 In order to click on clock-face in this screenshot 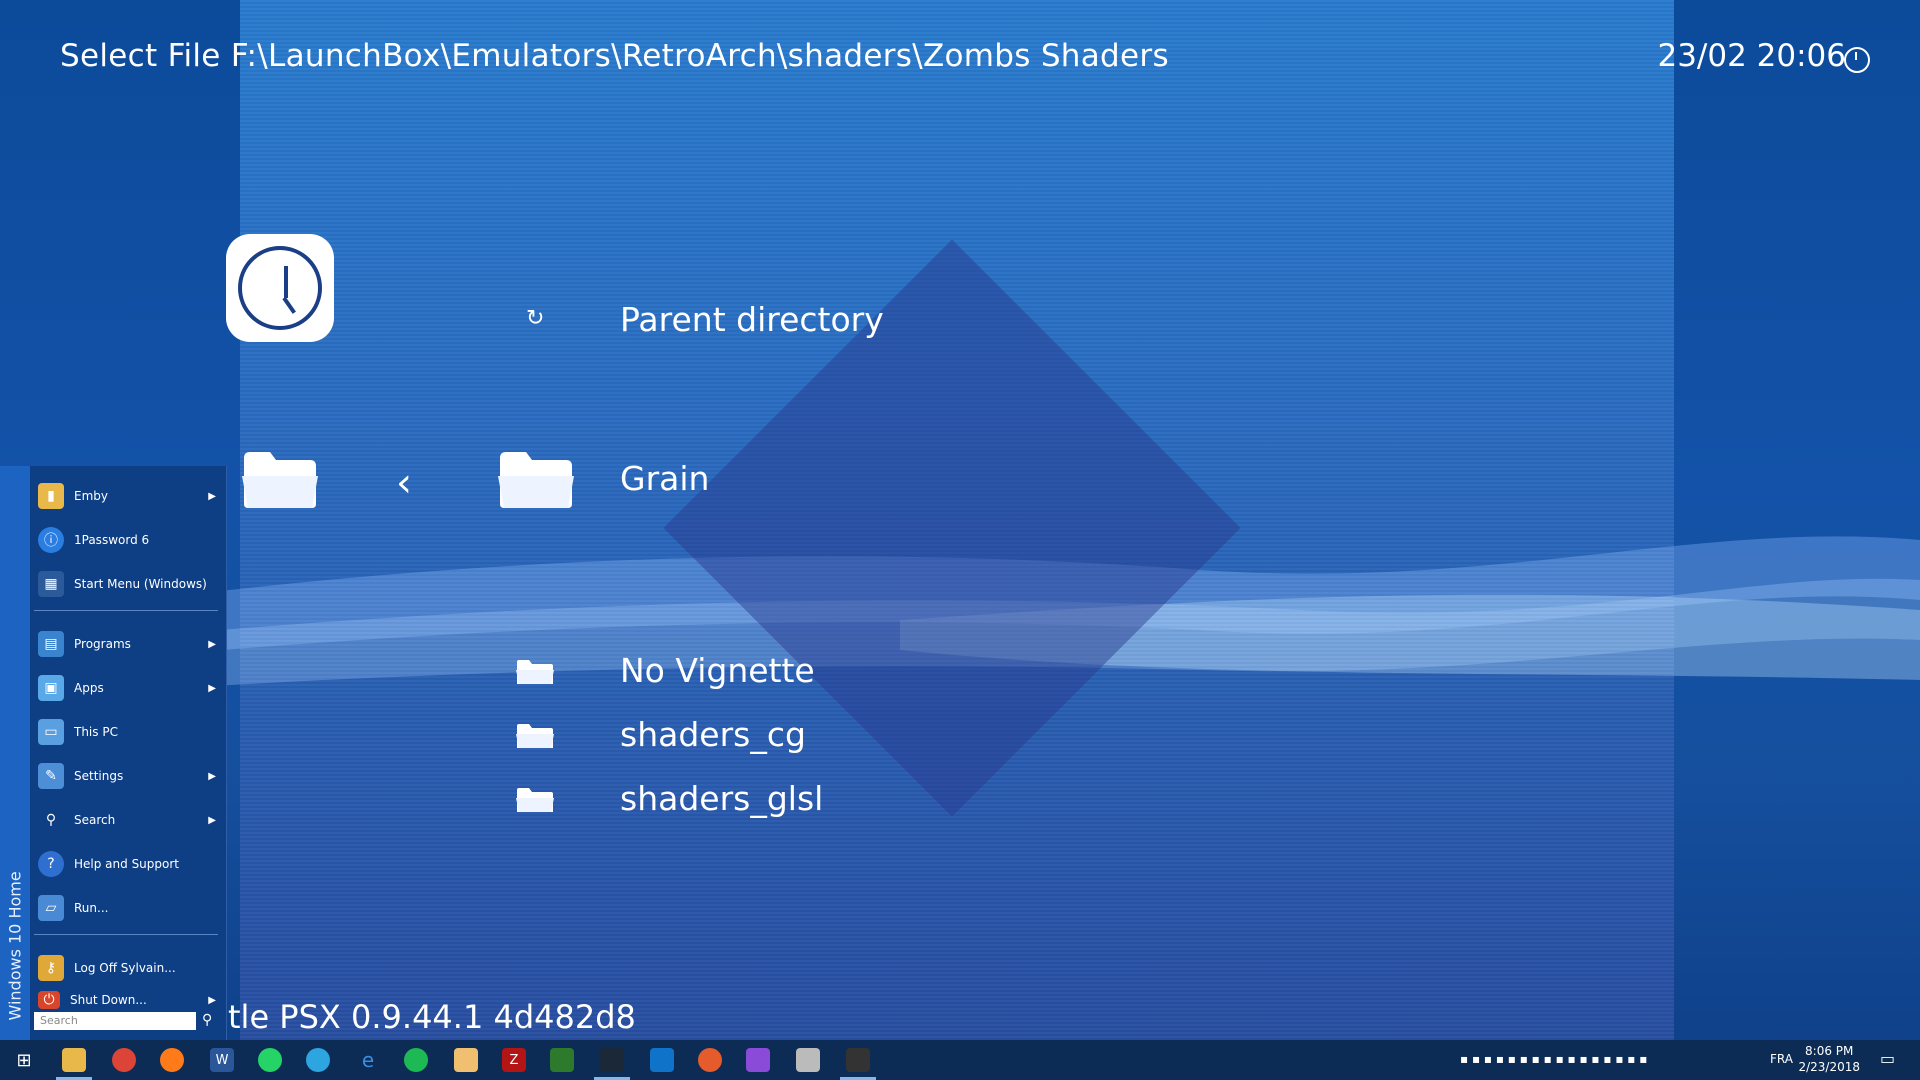, I will do `click(280, 288)`.